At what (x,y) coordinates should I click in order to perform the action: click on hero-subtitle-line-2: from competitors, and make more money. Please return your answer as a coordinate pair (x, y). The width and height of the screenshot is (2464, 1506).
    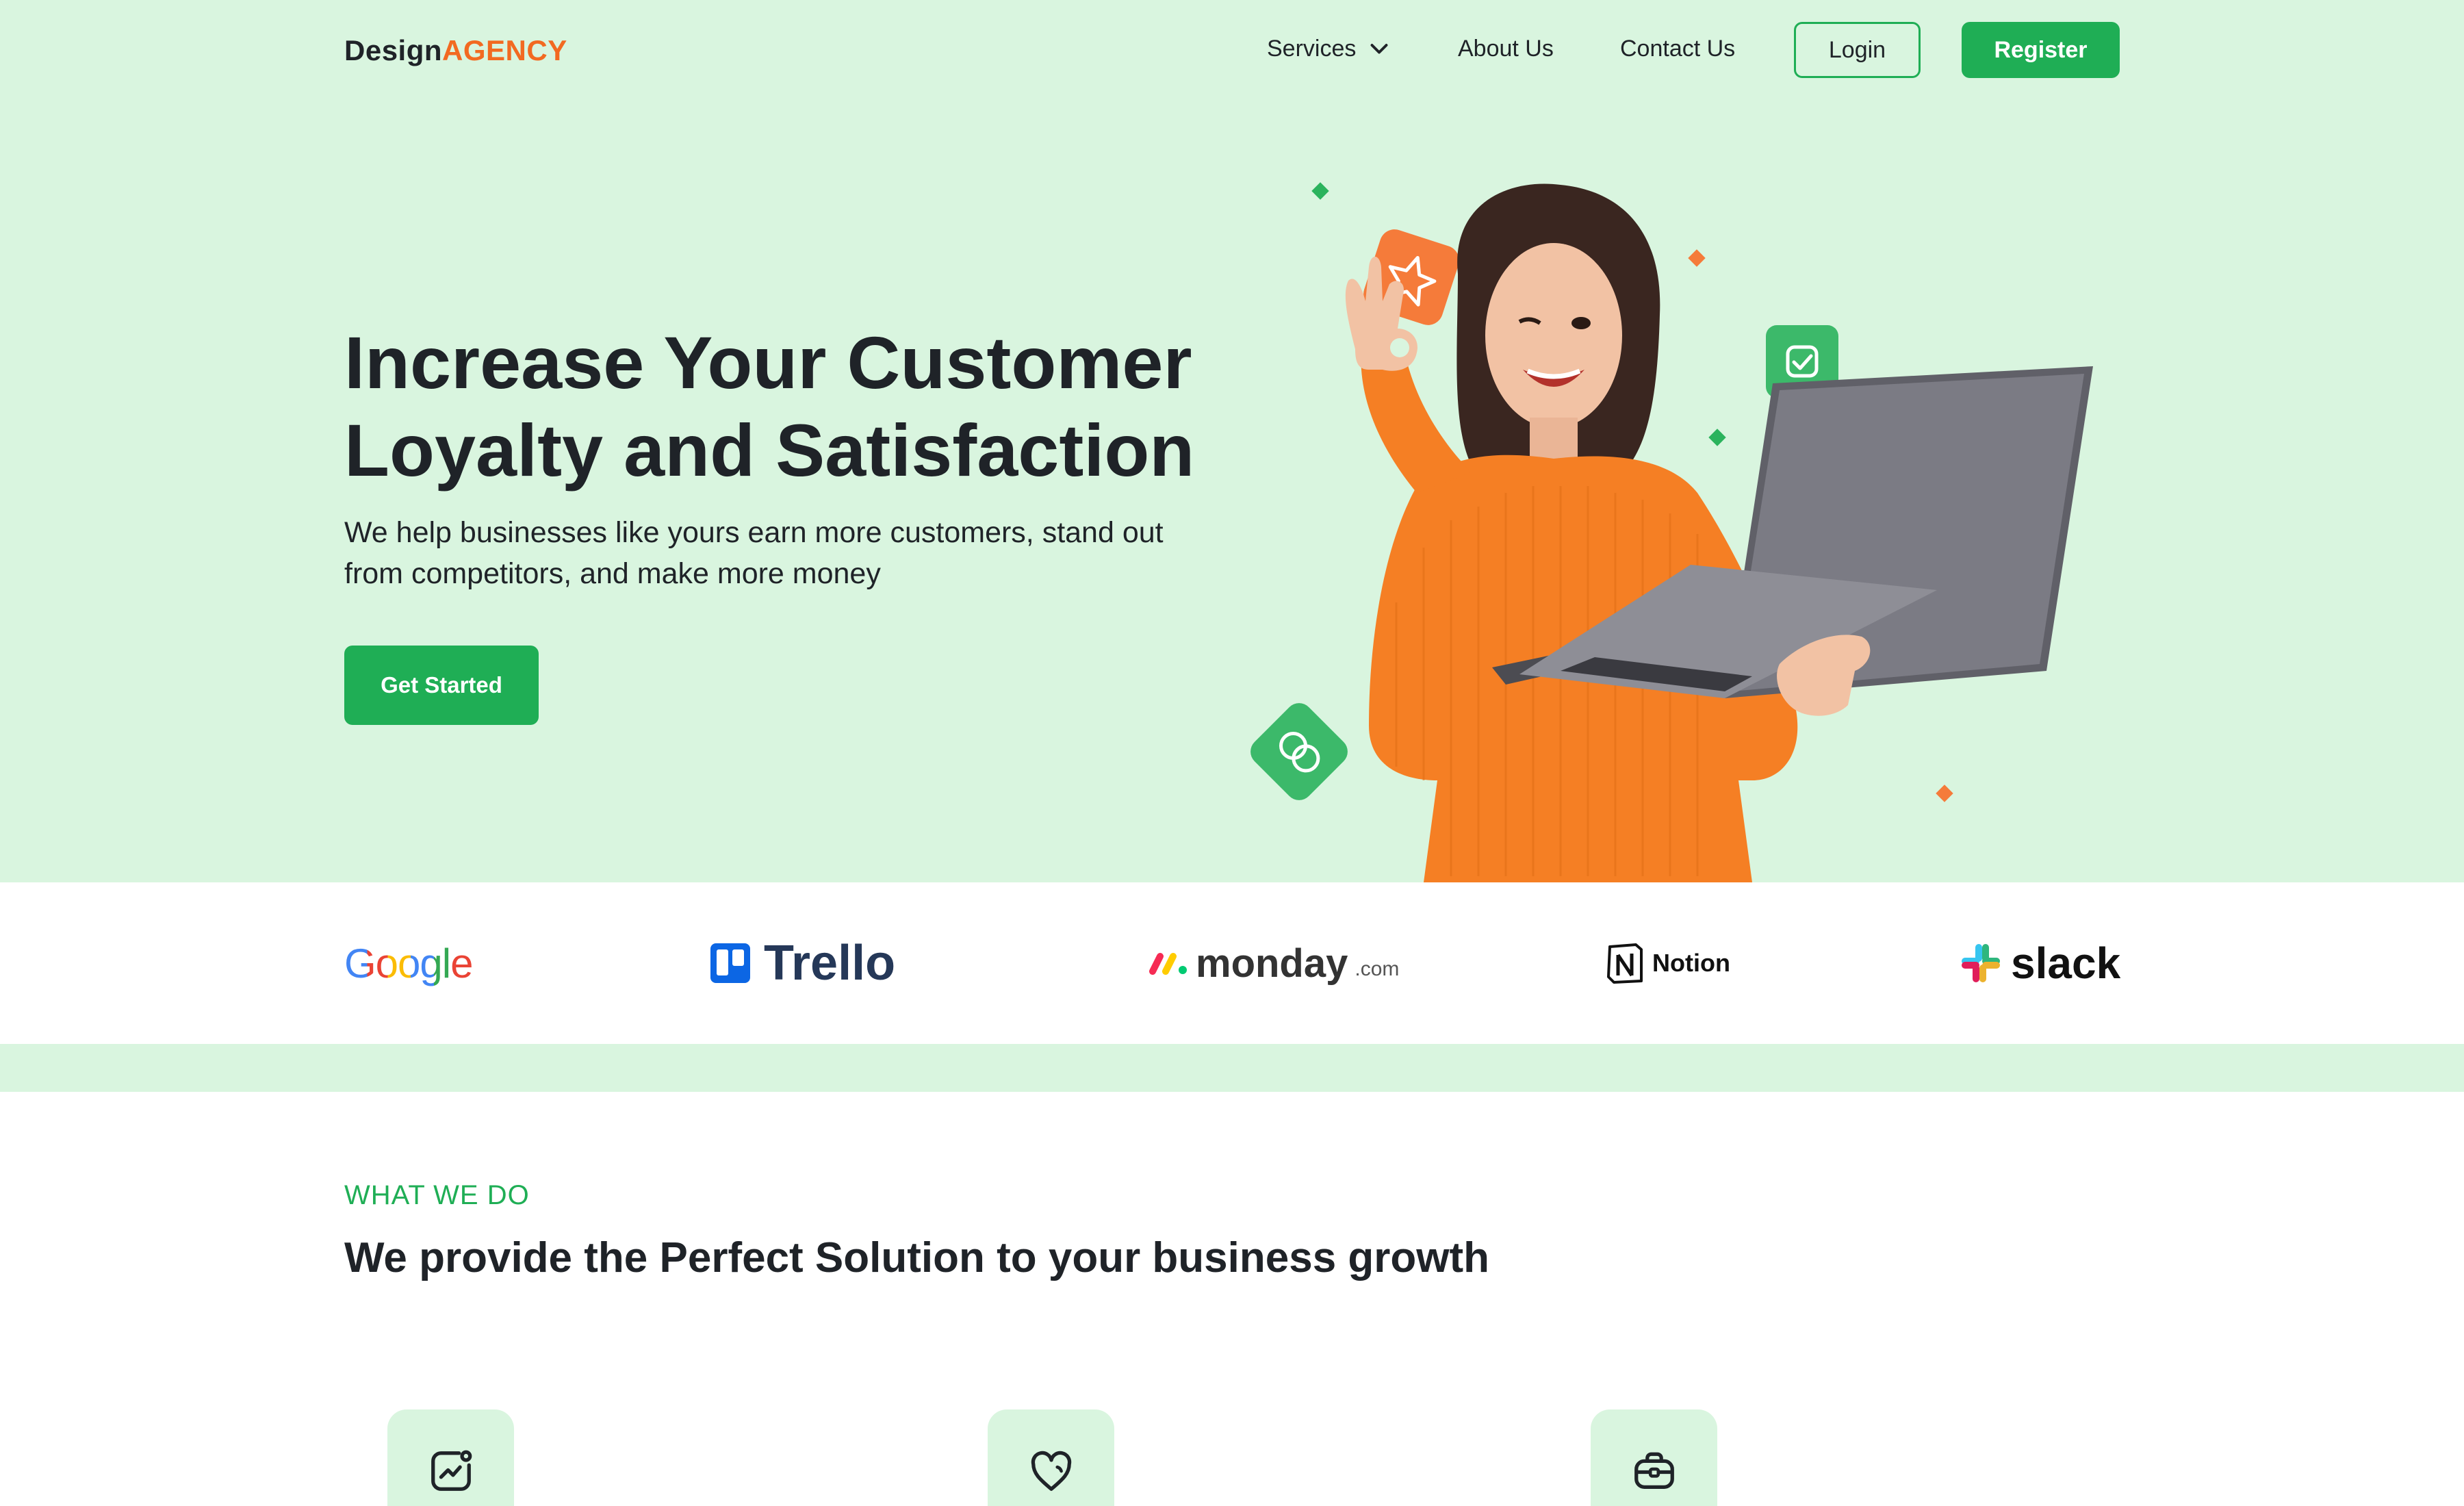
    Looking at the image, I should click on (612, 573).